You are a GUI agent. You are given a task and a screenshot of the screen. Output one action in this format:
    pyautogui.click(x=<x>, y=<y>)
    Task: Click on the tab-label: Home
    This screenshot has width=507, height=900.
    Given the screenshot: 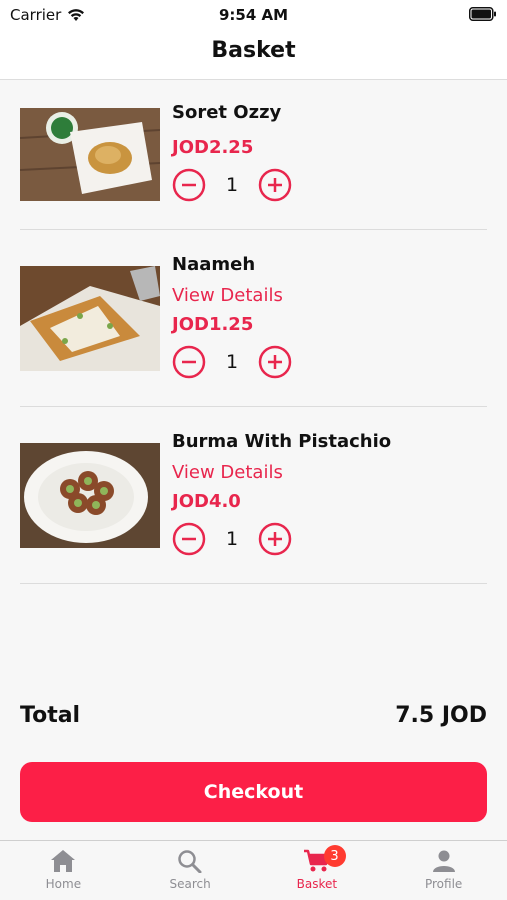 What is the action you would take?
    pyautogui.click(x=63, y=884)
    